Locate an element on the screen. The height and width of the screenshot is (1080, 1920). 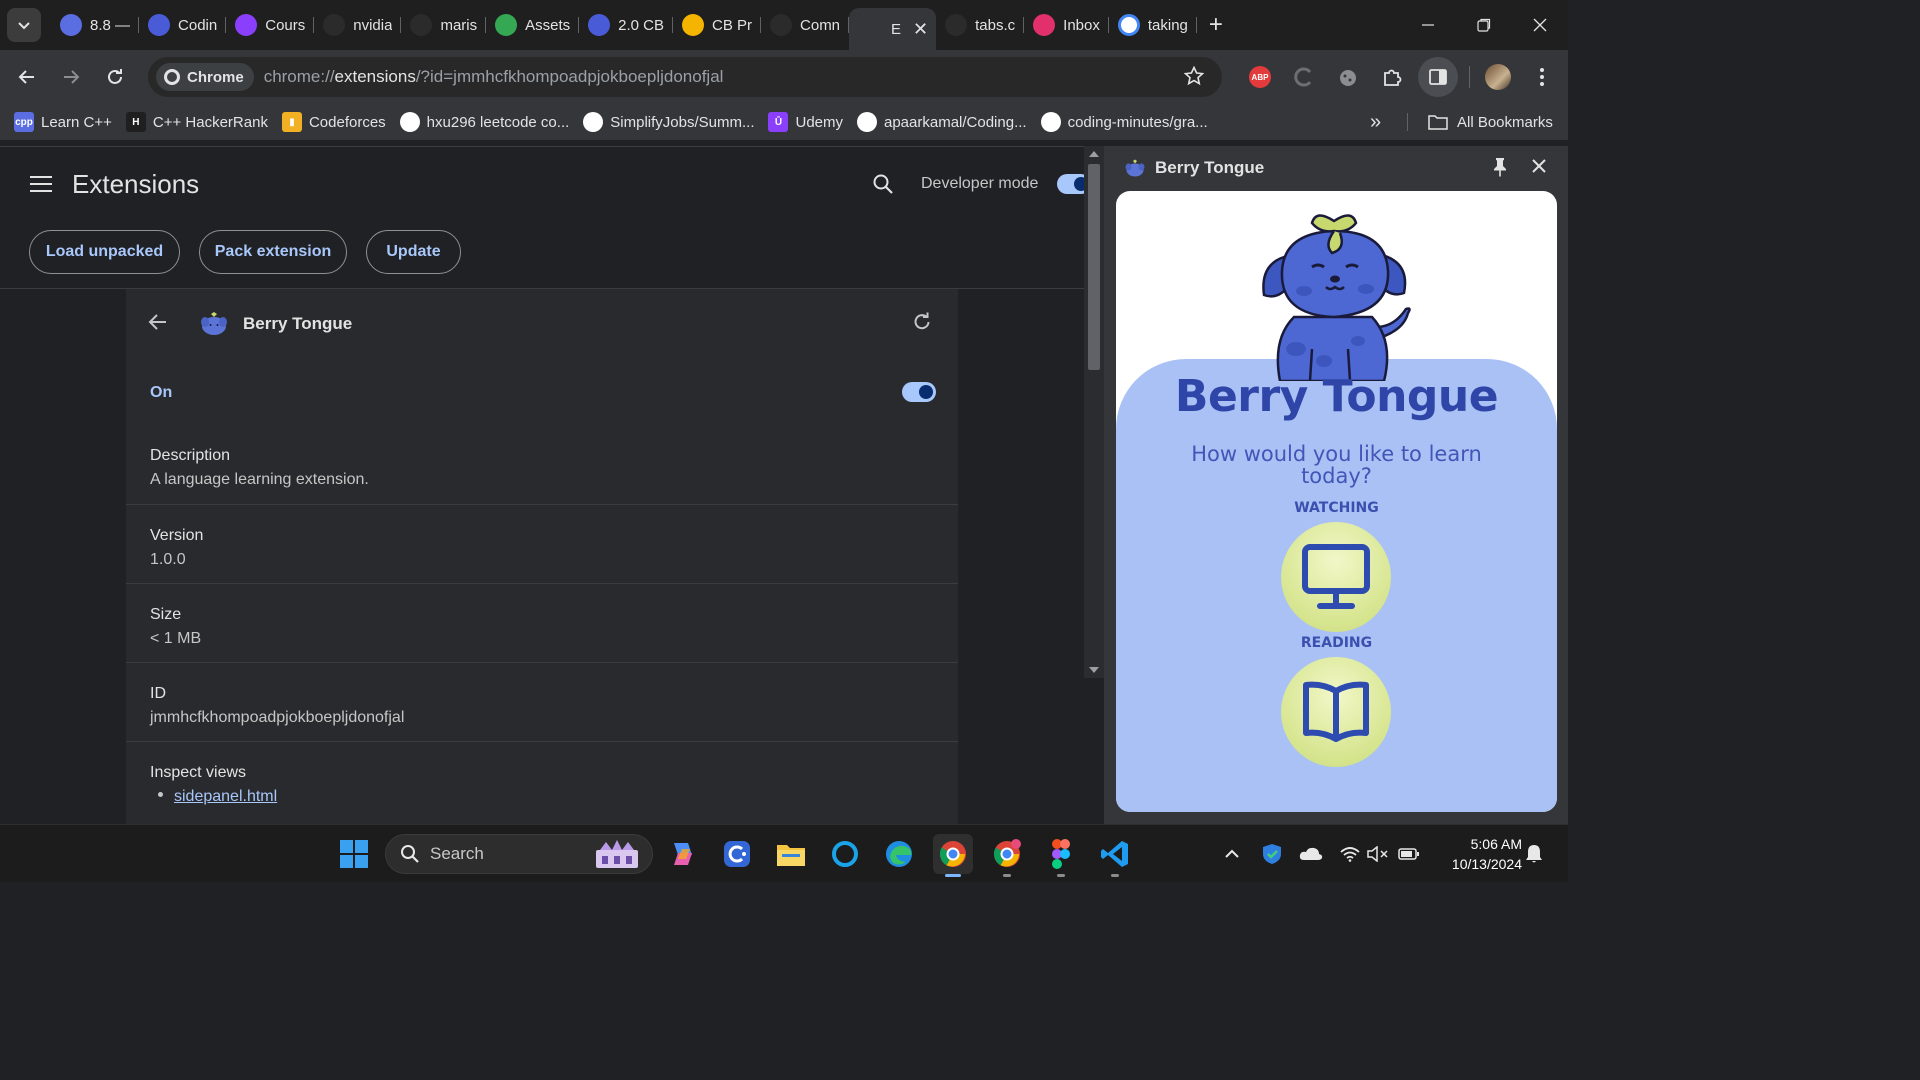
battery-tray-button is located at coordinates (1409, 854).